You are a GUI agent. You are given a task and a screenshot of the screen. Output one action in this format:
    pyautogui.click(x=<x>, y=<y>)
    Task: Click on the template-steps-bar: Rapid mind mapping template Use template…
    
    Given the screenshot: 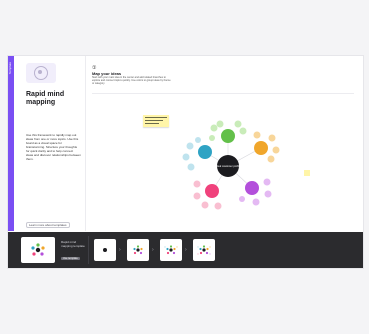 What is the action you would take?
    pyautogui.click(x=185, y=250)
    